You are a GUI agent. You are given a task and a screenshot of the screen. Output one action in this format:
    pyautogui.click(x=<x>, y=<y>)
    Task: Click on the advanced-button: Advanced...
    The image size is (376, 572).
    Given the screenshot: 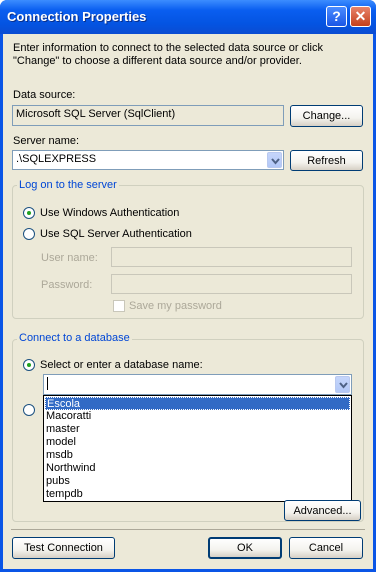 What is the action you would take?
    pyautogui.click(x=322, y=510)
    